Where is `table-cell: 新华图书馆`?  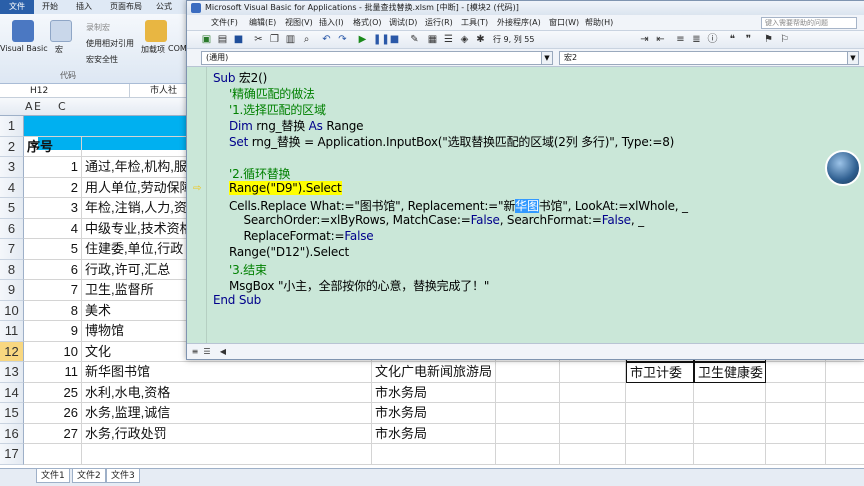
table-cell: 新华图书馆 is located at coordinates (227, 372).